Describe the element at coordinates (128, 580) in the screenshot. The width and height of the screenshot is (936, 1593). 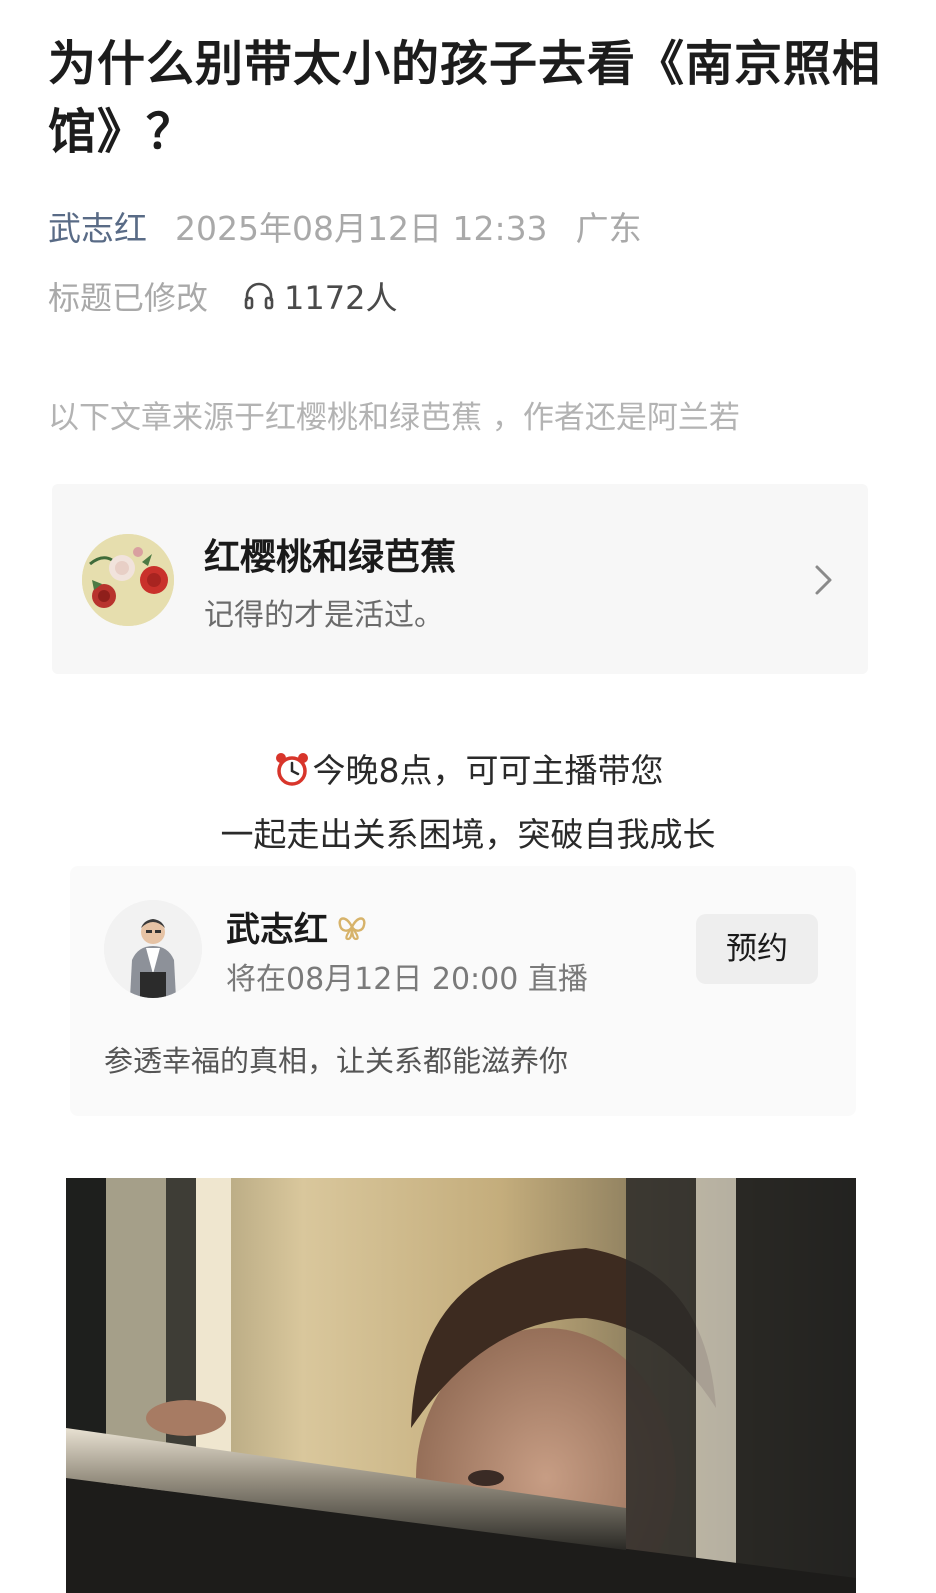
I see `account-avatar` at that location.